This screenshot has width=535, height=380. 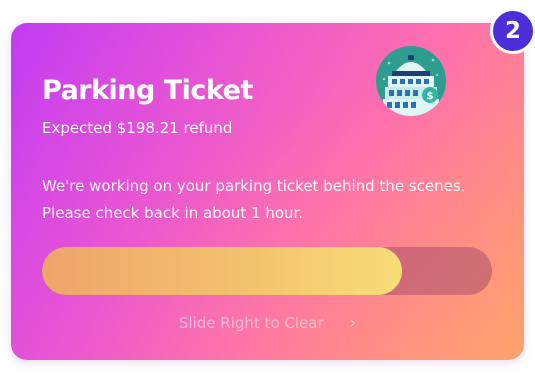 What do you see at coordinates (147, 90) in the screenshot?
I see `card-title: Parking Ticket` at bounding box center [147, 90].